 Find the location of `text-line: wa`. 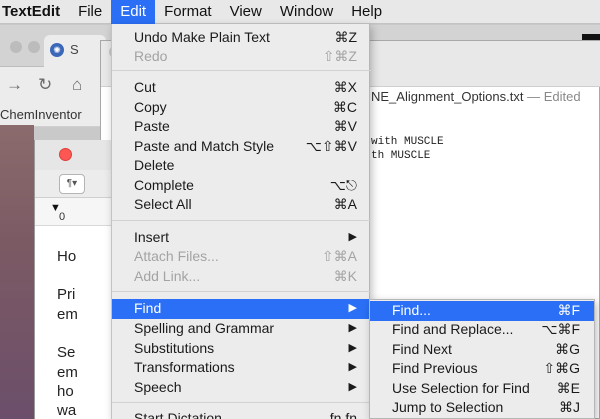

text-line: wa is located at coordinates (67, 410).